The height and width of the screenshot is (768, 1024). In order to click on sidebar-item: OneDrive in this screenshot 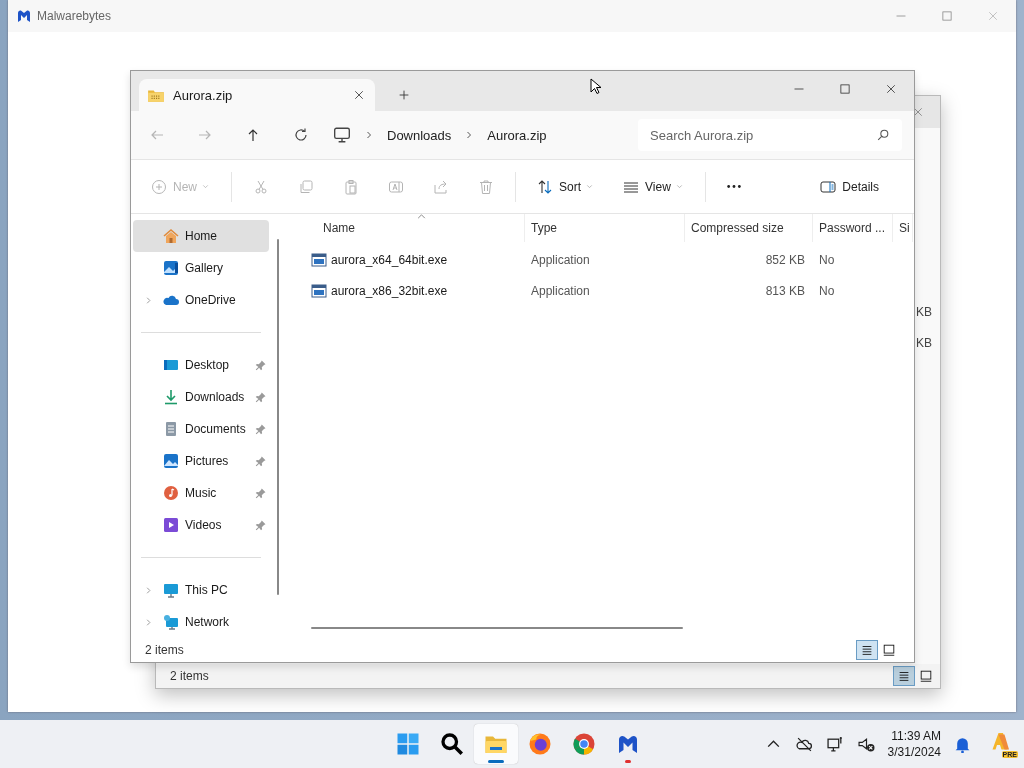, I will do `click(201, 300)`.